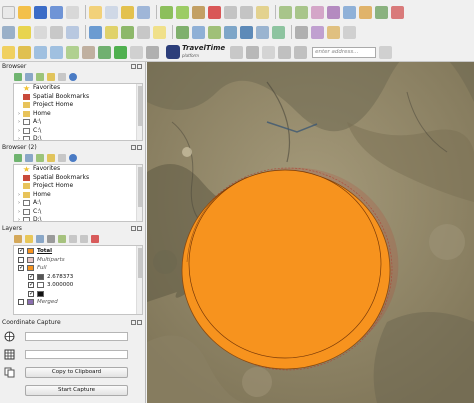  I want to click on layer-item: 2.678373, so click(78, 277).